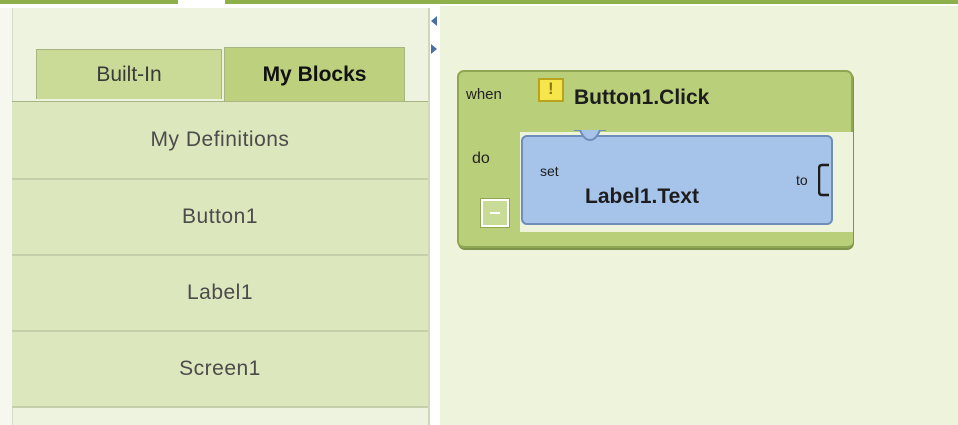 This screenshot has width=958, height=425. Describe the element at coordinates (314, 74) in the screenshot. I see `tab-my-blocks: My Blocks` at that location.